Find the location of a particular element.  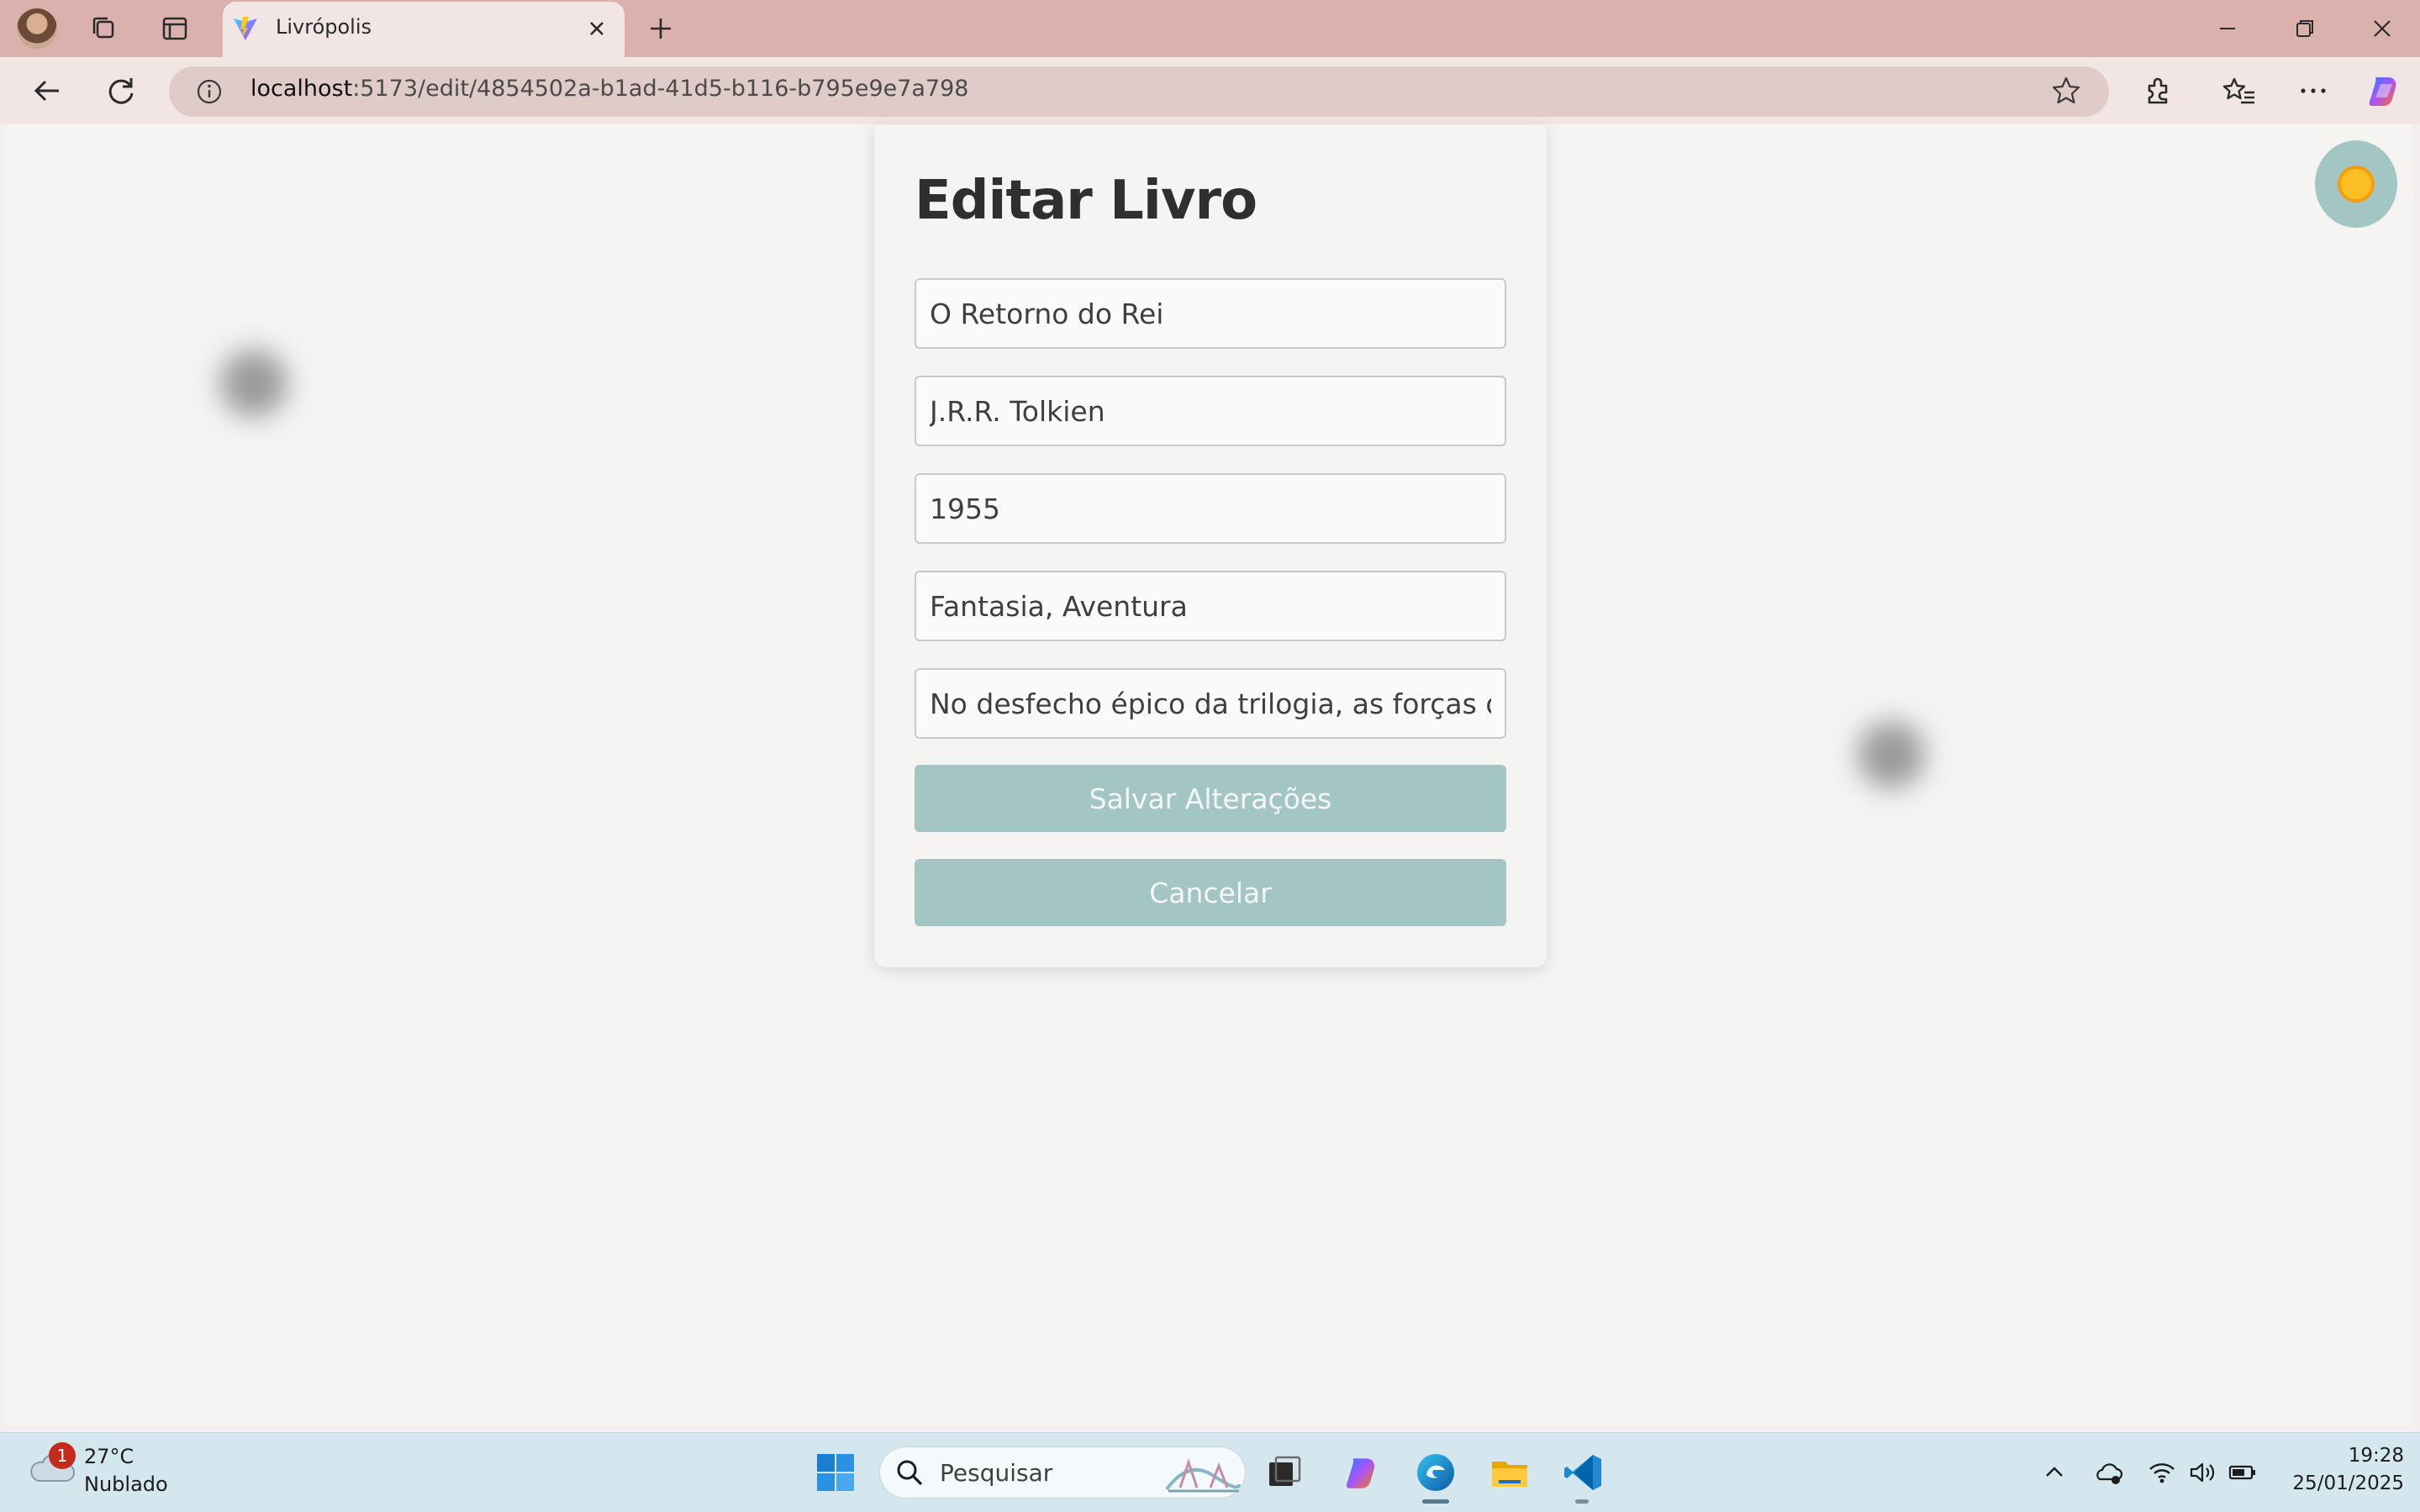

copilot-app-icon is located at coordinates (1362, 1473).